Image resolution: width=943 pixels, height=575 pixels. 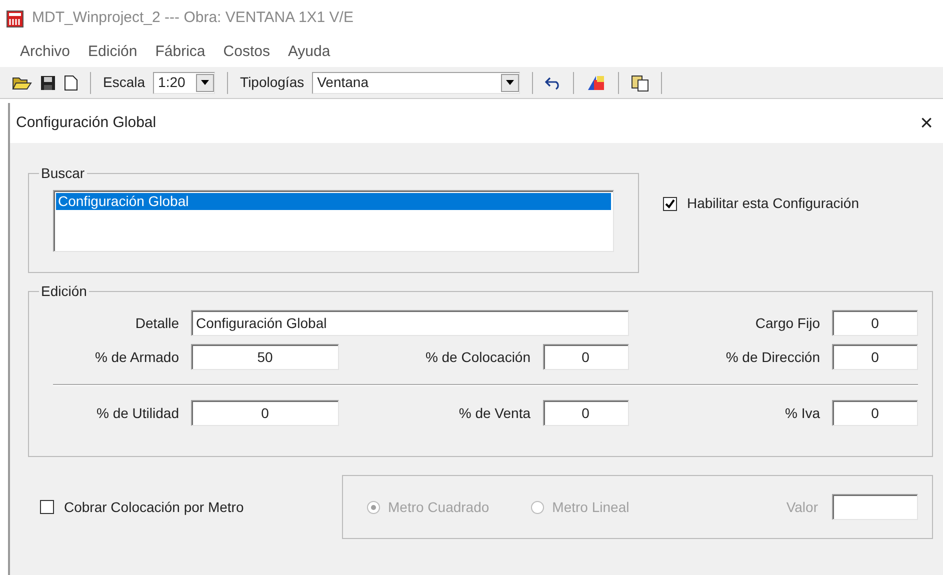 I want to click on dialog-title: Configuración Global, so click(x=86, y=122).